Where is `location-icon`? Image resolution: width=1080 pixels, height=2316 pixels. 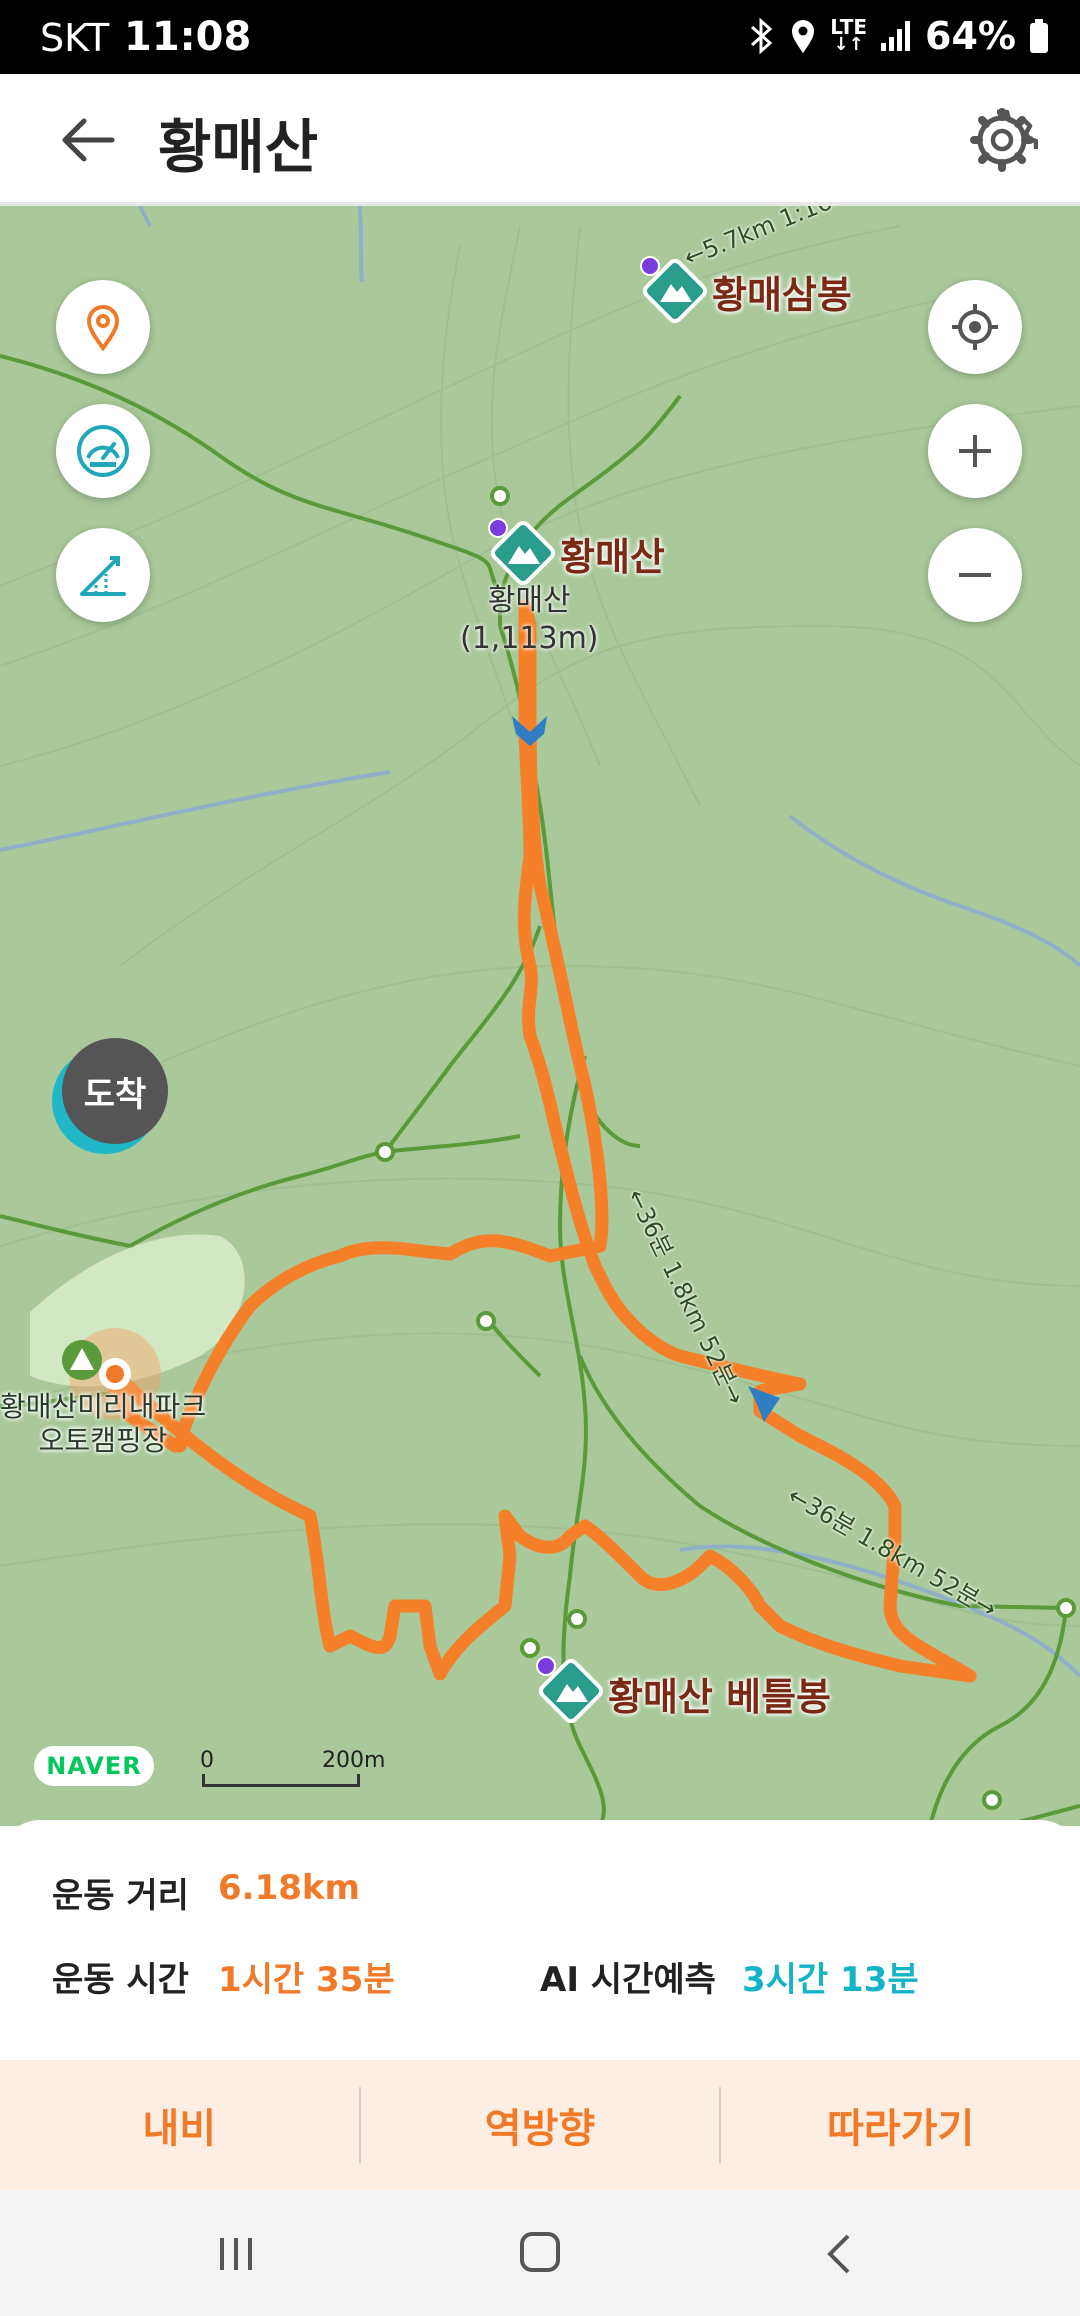
location-icon is located at coordinates (803, 36).